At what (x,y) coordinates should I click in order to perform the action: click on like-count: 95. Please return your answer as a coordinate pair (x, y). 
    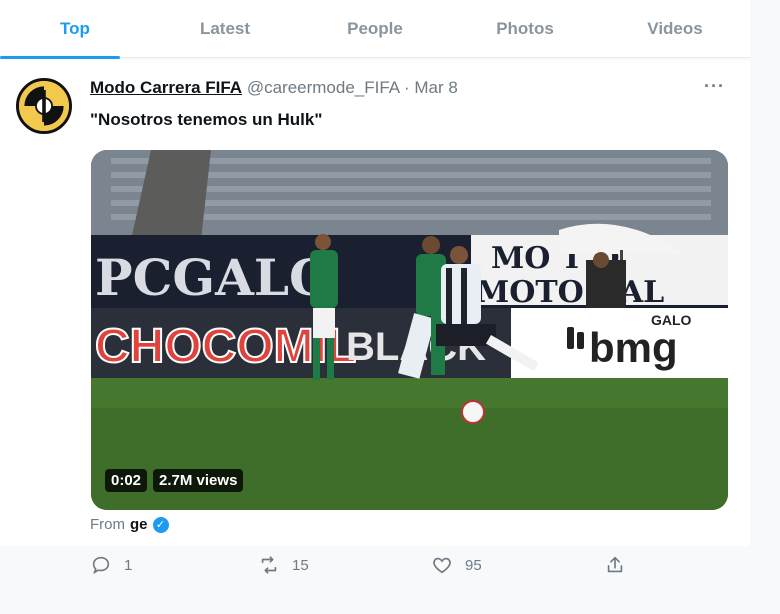
    Looking at the image, I should click on (473, 565).